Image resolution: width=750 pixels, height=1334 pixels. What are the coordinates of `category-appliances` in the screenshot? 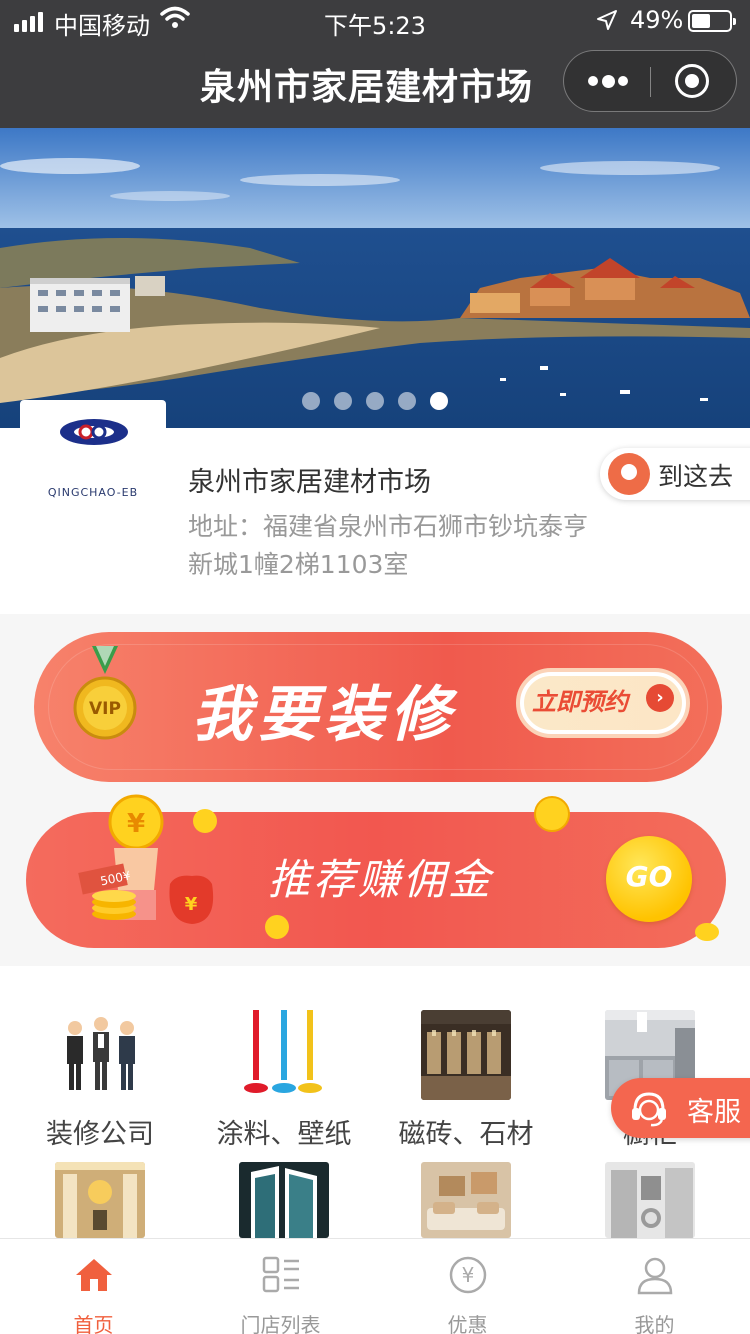 It's located at (650, 1200).